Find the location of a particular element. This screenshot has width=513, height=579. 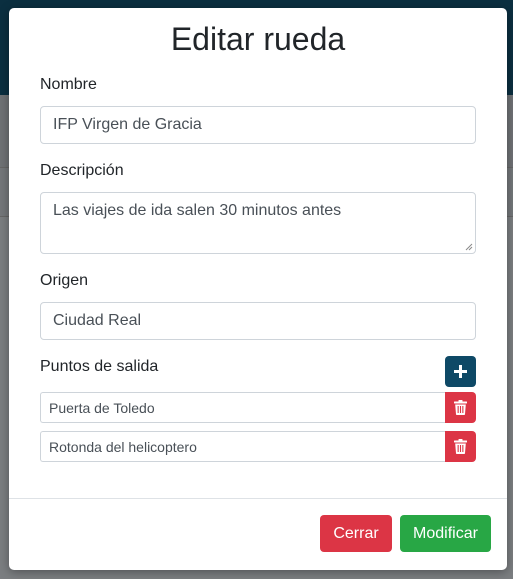

nombre-input: IFP Virgen de Gracia is located at coordinates (258, 125).